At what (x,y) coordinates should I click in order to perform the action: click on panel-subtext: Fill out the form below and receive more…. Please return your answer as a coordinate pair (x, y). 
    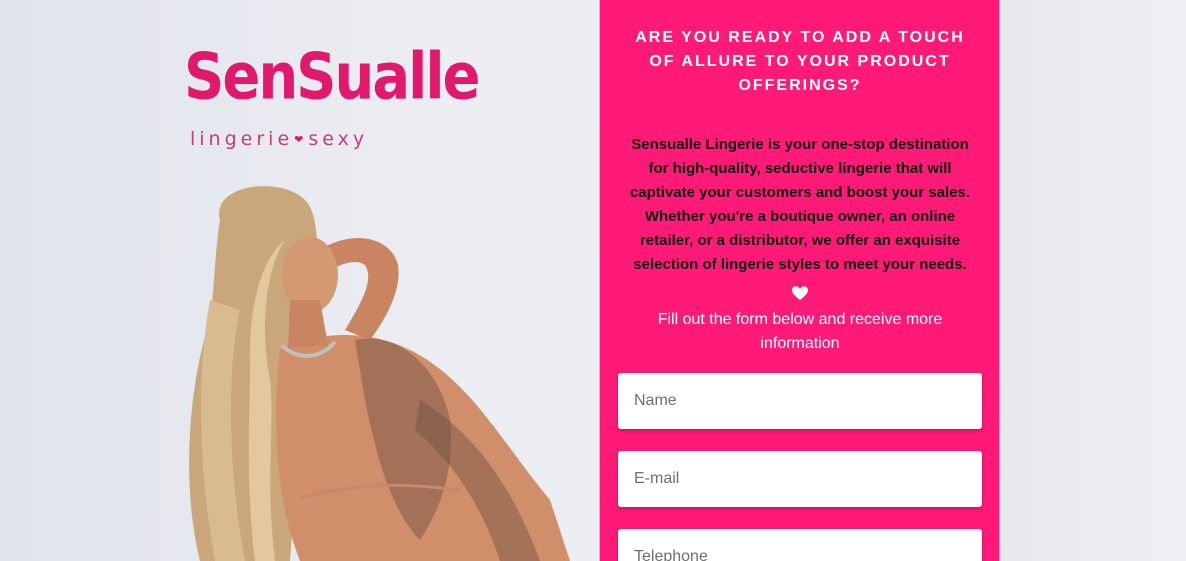
    Looking at the image, I should click on (800, 331).